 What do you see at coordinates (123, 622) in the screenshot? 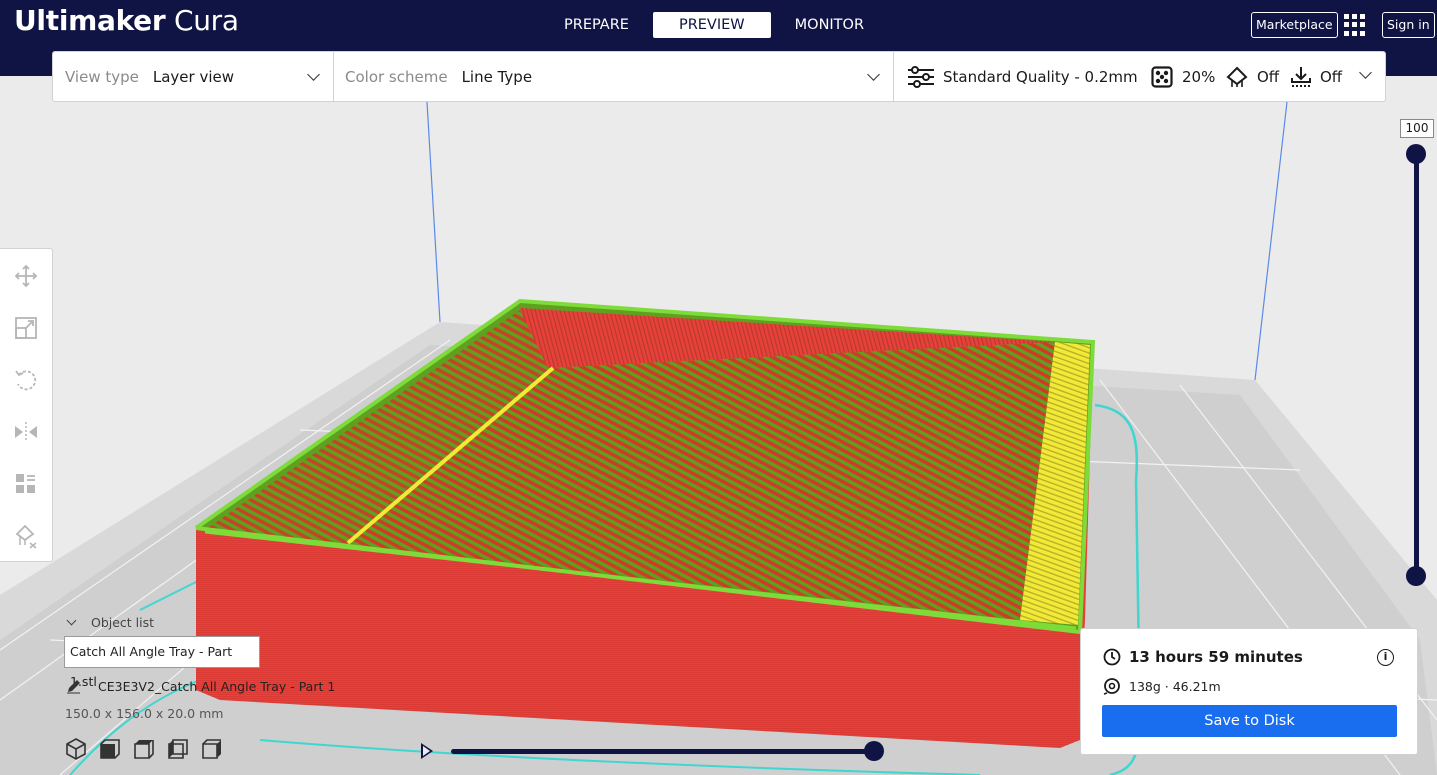
I see `object-list-label: Object list` at bounding box center [123, 622].